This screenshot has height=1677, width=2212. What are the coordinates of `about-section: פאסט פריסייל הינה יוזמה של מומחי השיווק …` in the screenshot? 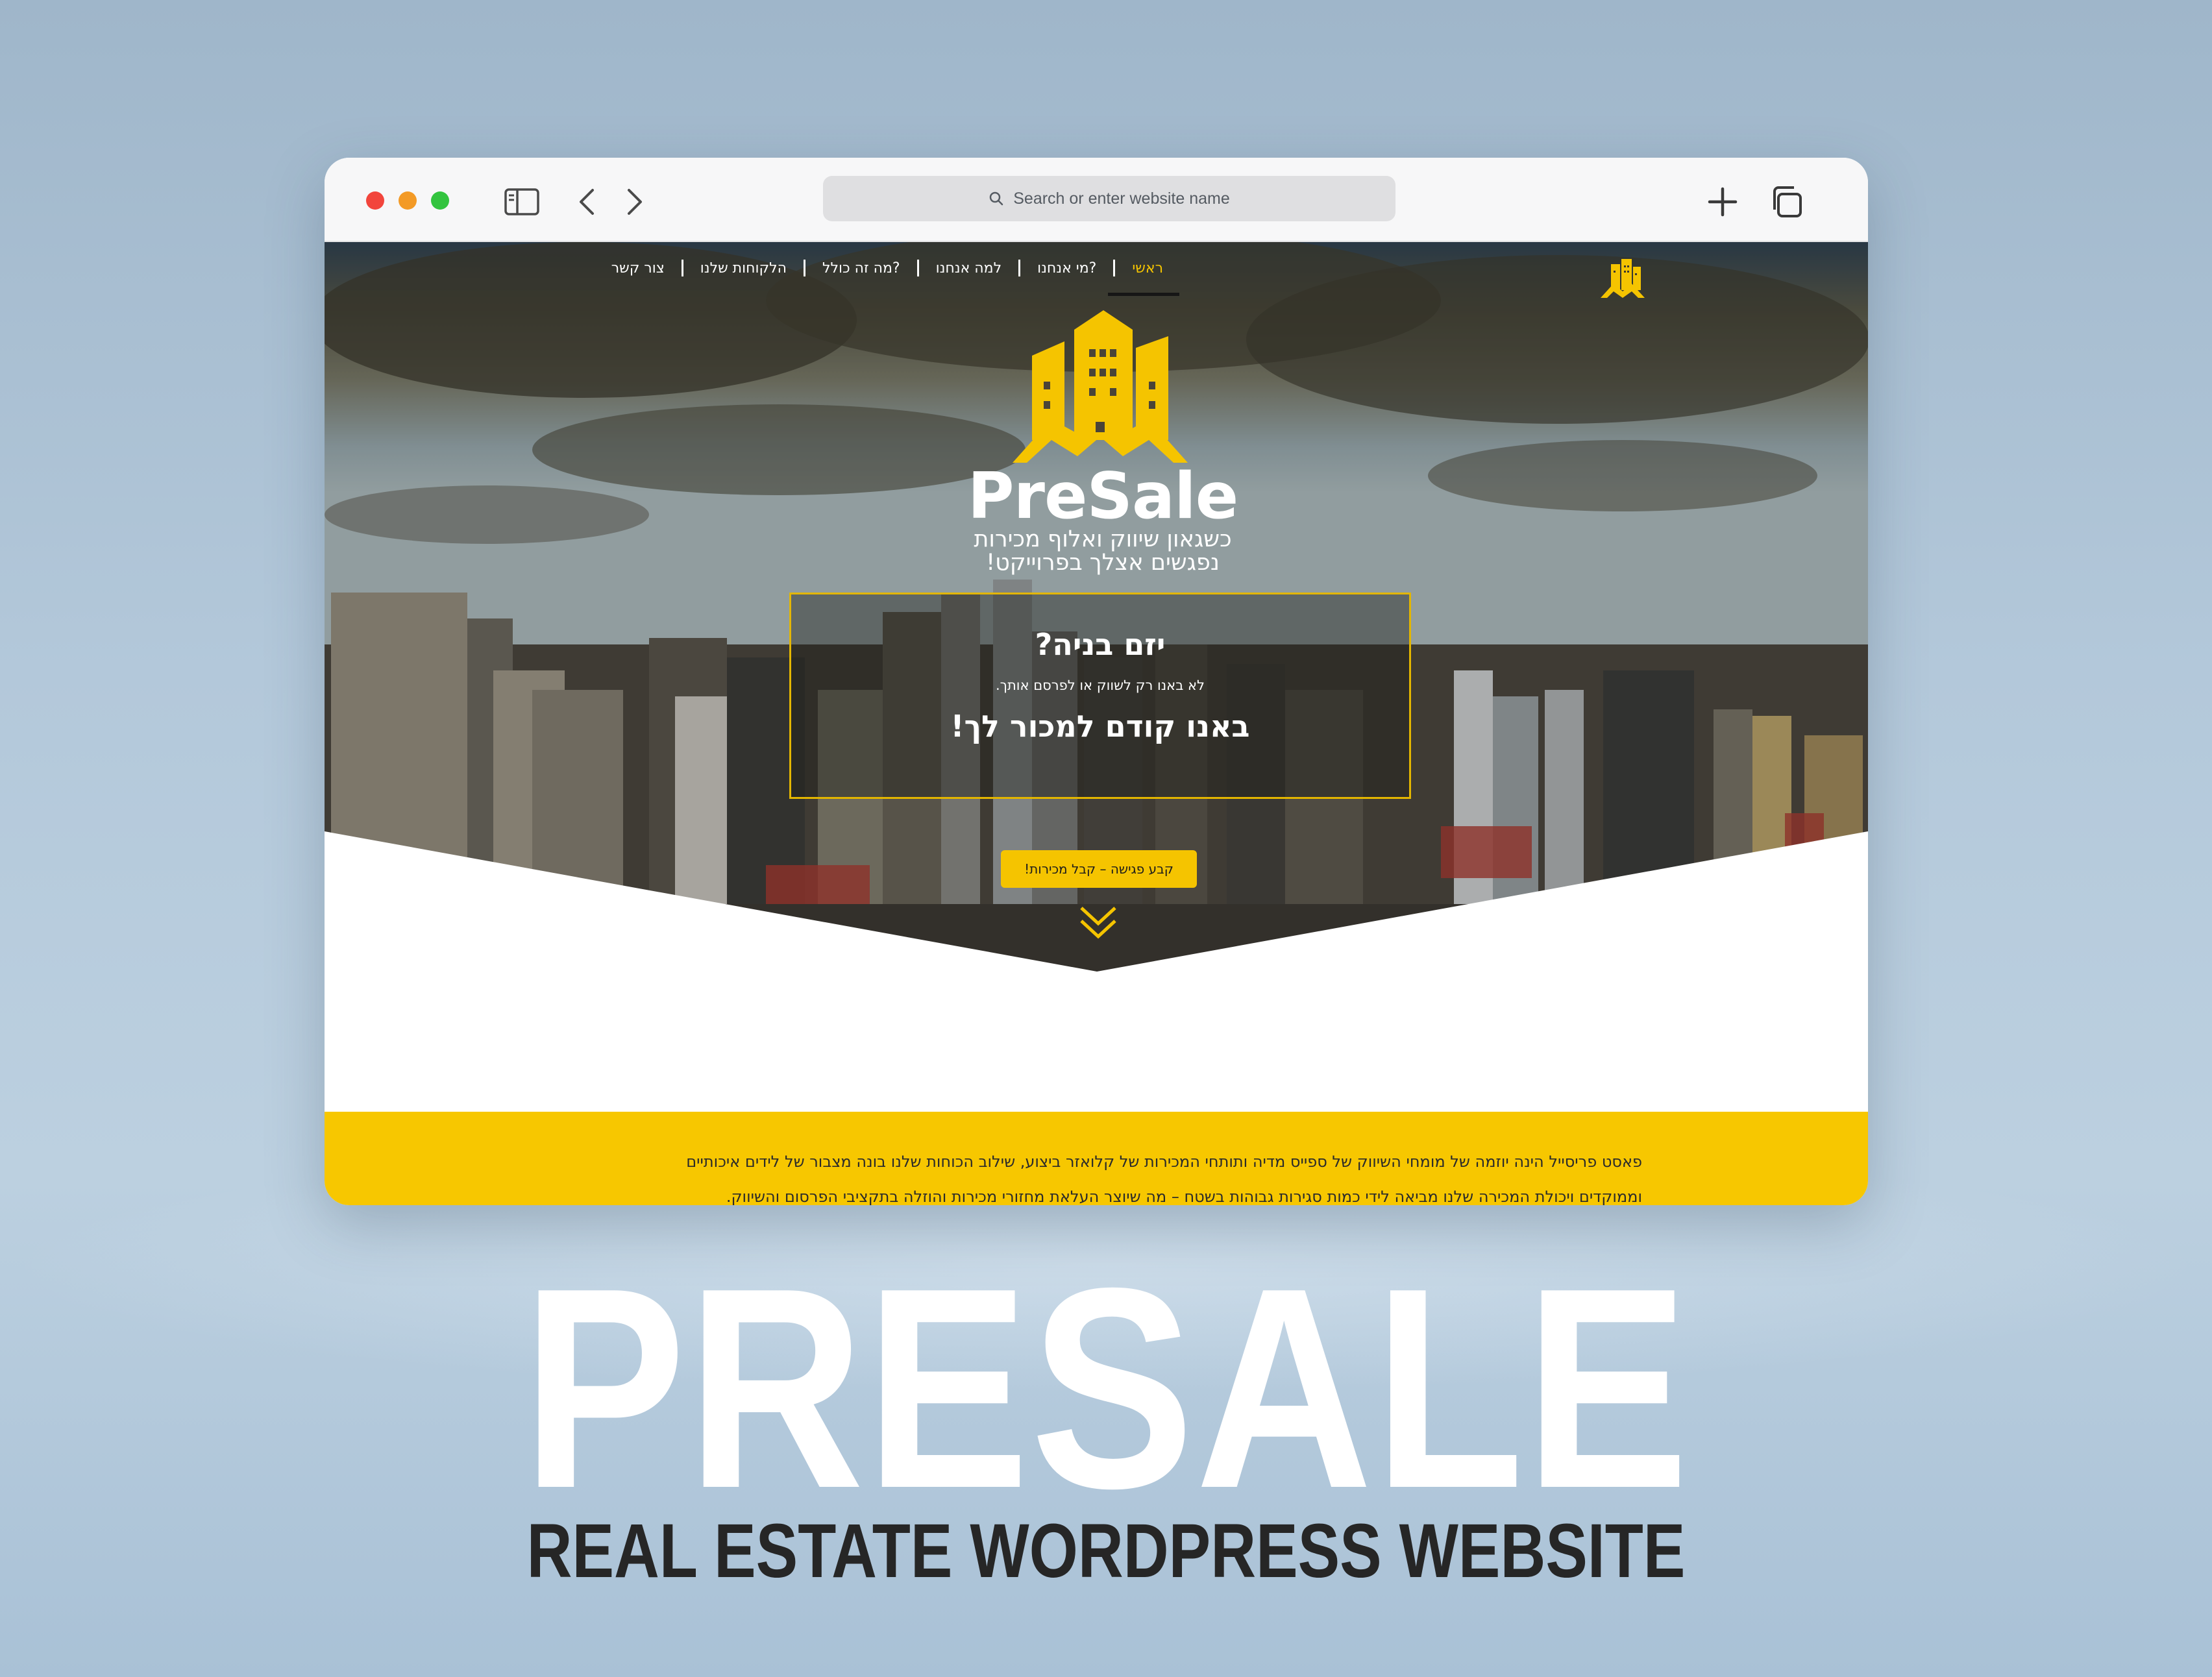 It's located at (1096, 1158).